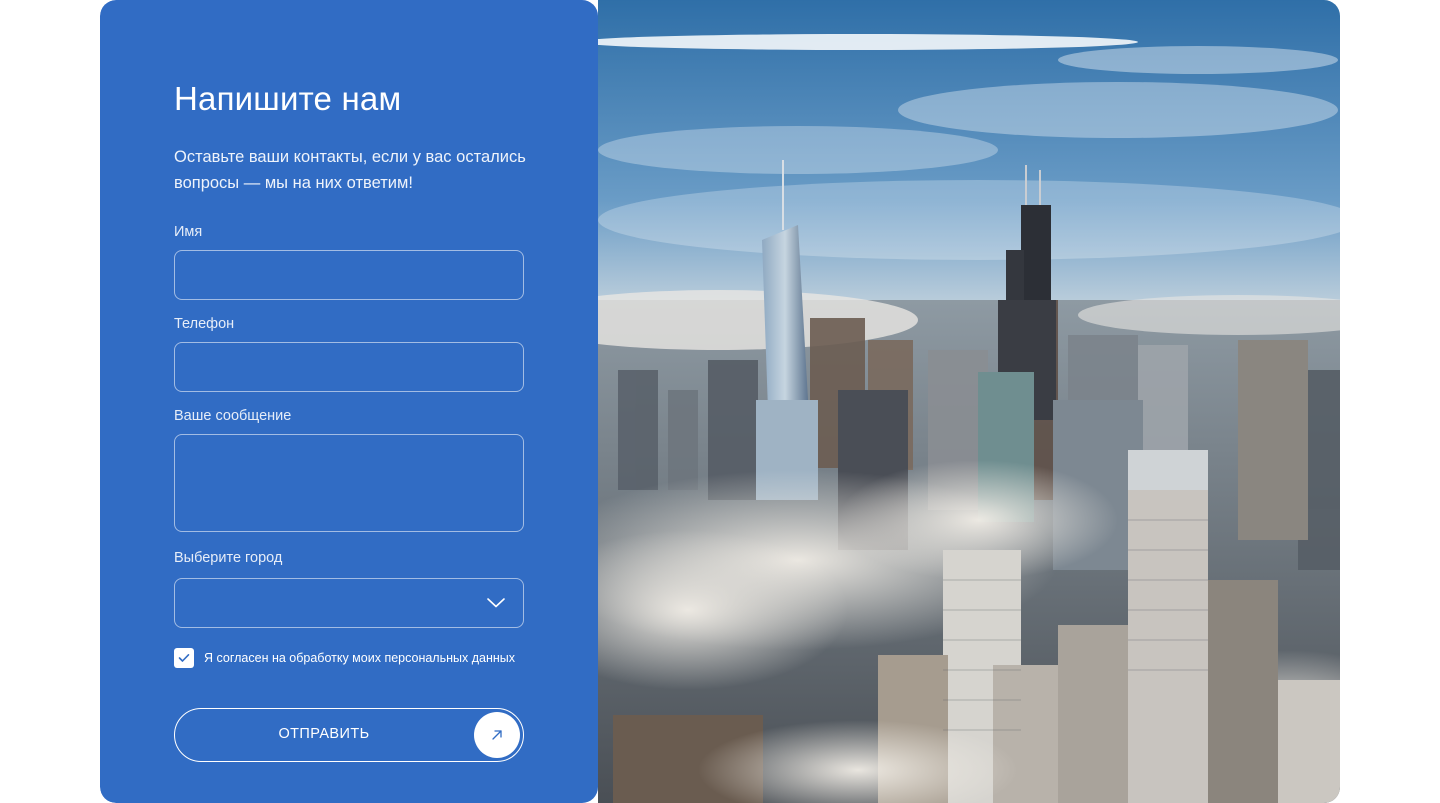 The width and height of the screenshot is (1440, 803). Describe the element at coordinates (324, 734) in the screenshot. I see `submit-label: ОТПРАВИТЬ` at that location.